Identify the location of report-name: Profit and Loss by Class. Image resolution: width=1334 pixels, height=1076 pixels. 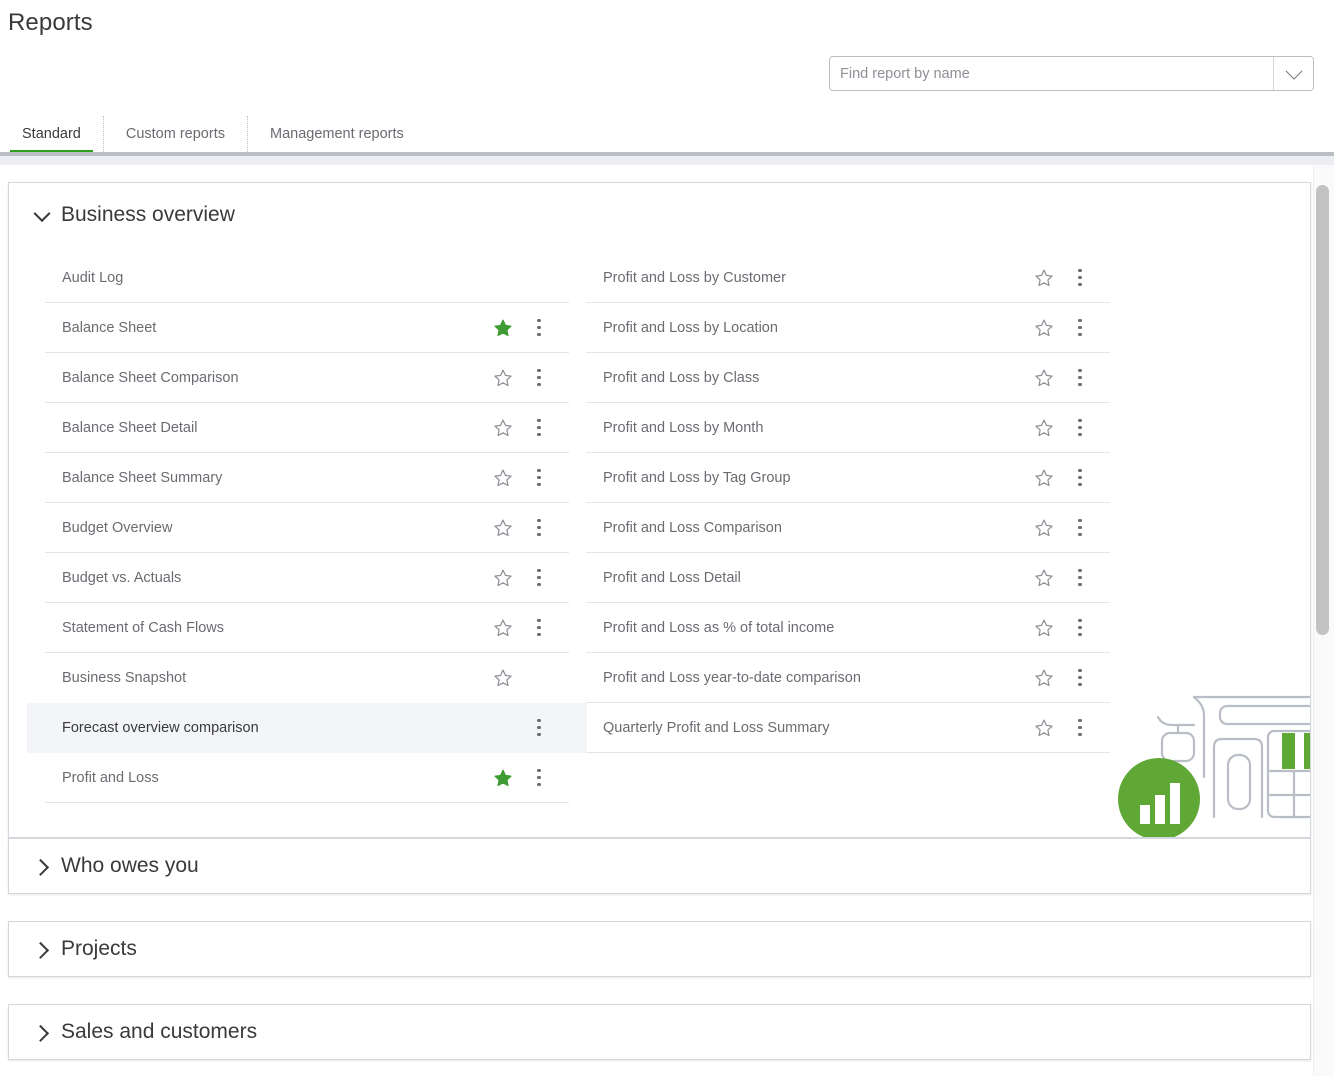
(802, 378).